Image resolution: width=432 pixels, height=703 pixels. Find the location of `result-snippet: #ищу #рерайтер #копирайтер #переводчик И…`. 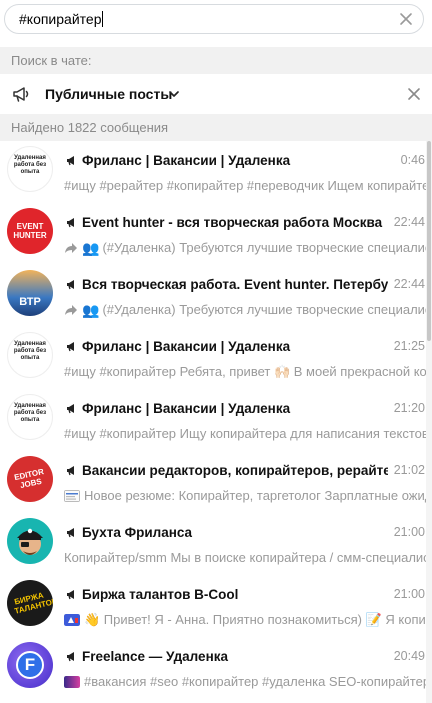

result-snippet: #ищу #рерайтер #копирайтер #переводчик И… is located at coordinates (245, 185).